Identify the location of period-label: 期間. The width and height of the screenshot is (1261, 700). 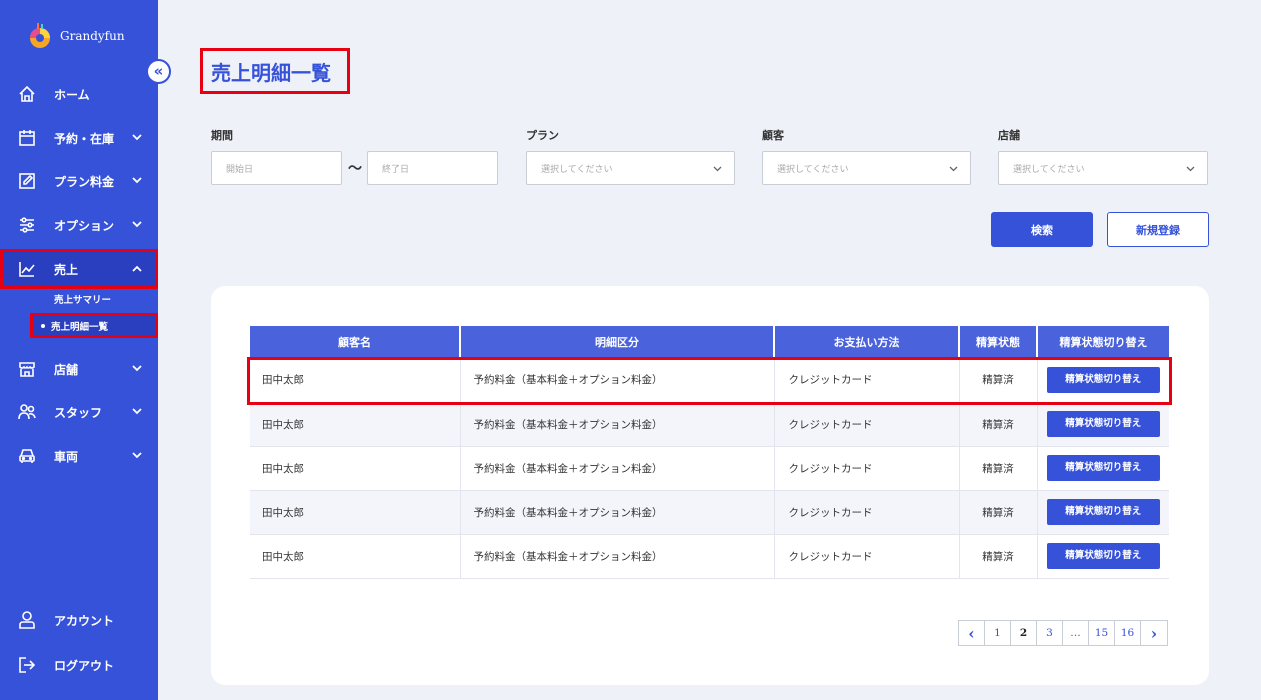
(222, 135).